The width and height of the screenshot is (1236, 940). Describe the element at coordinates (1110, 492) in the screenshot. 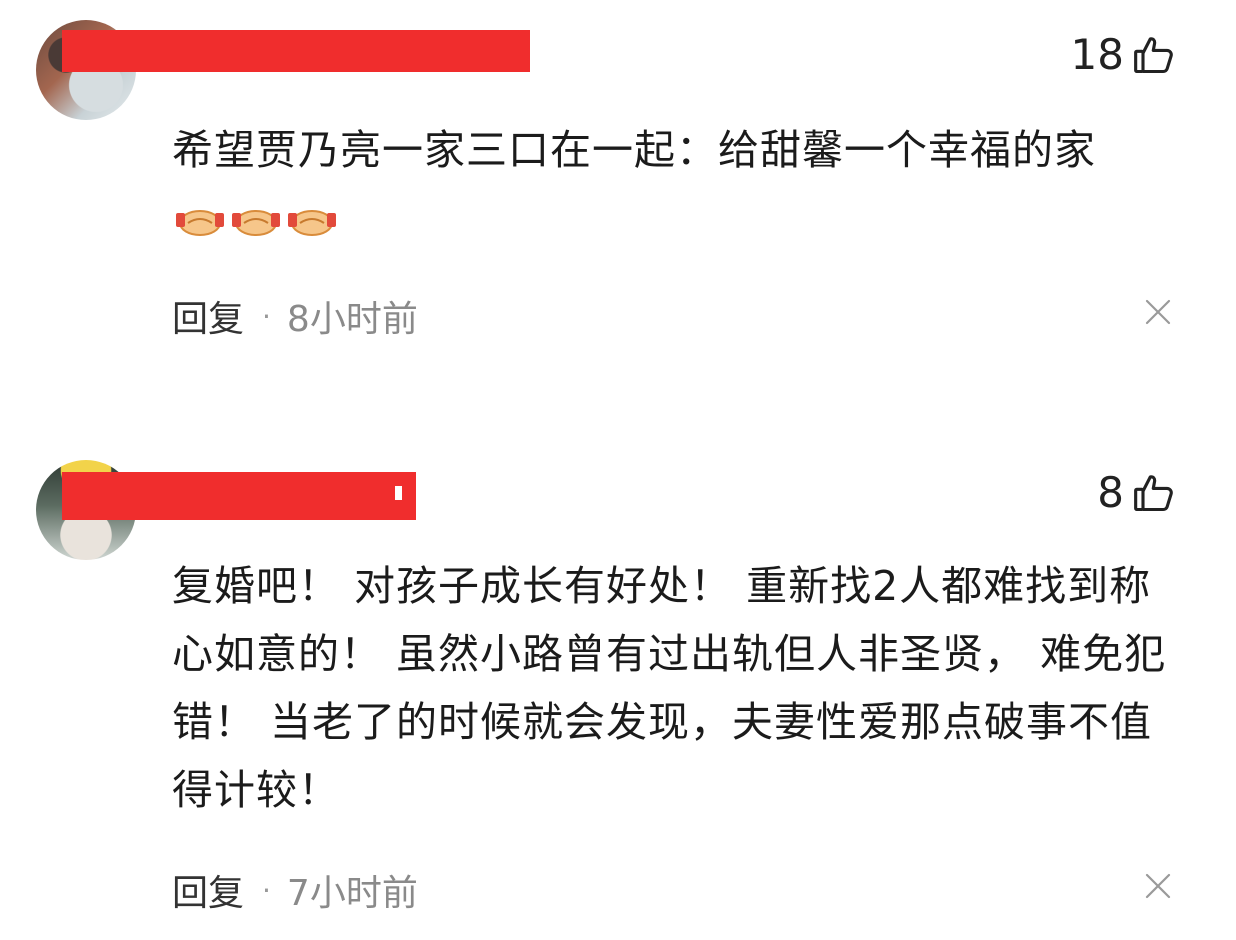

I see `like-count: 8` at that location.